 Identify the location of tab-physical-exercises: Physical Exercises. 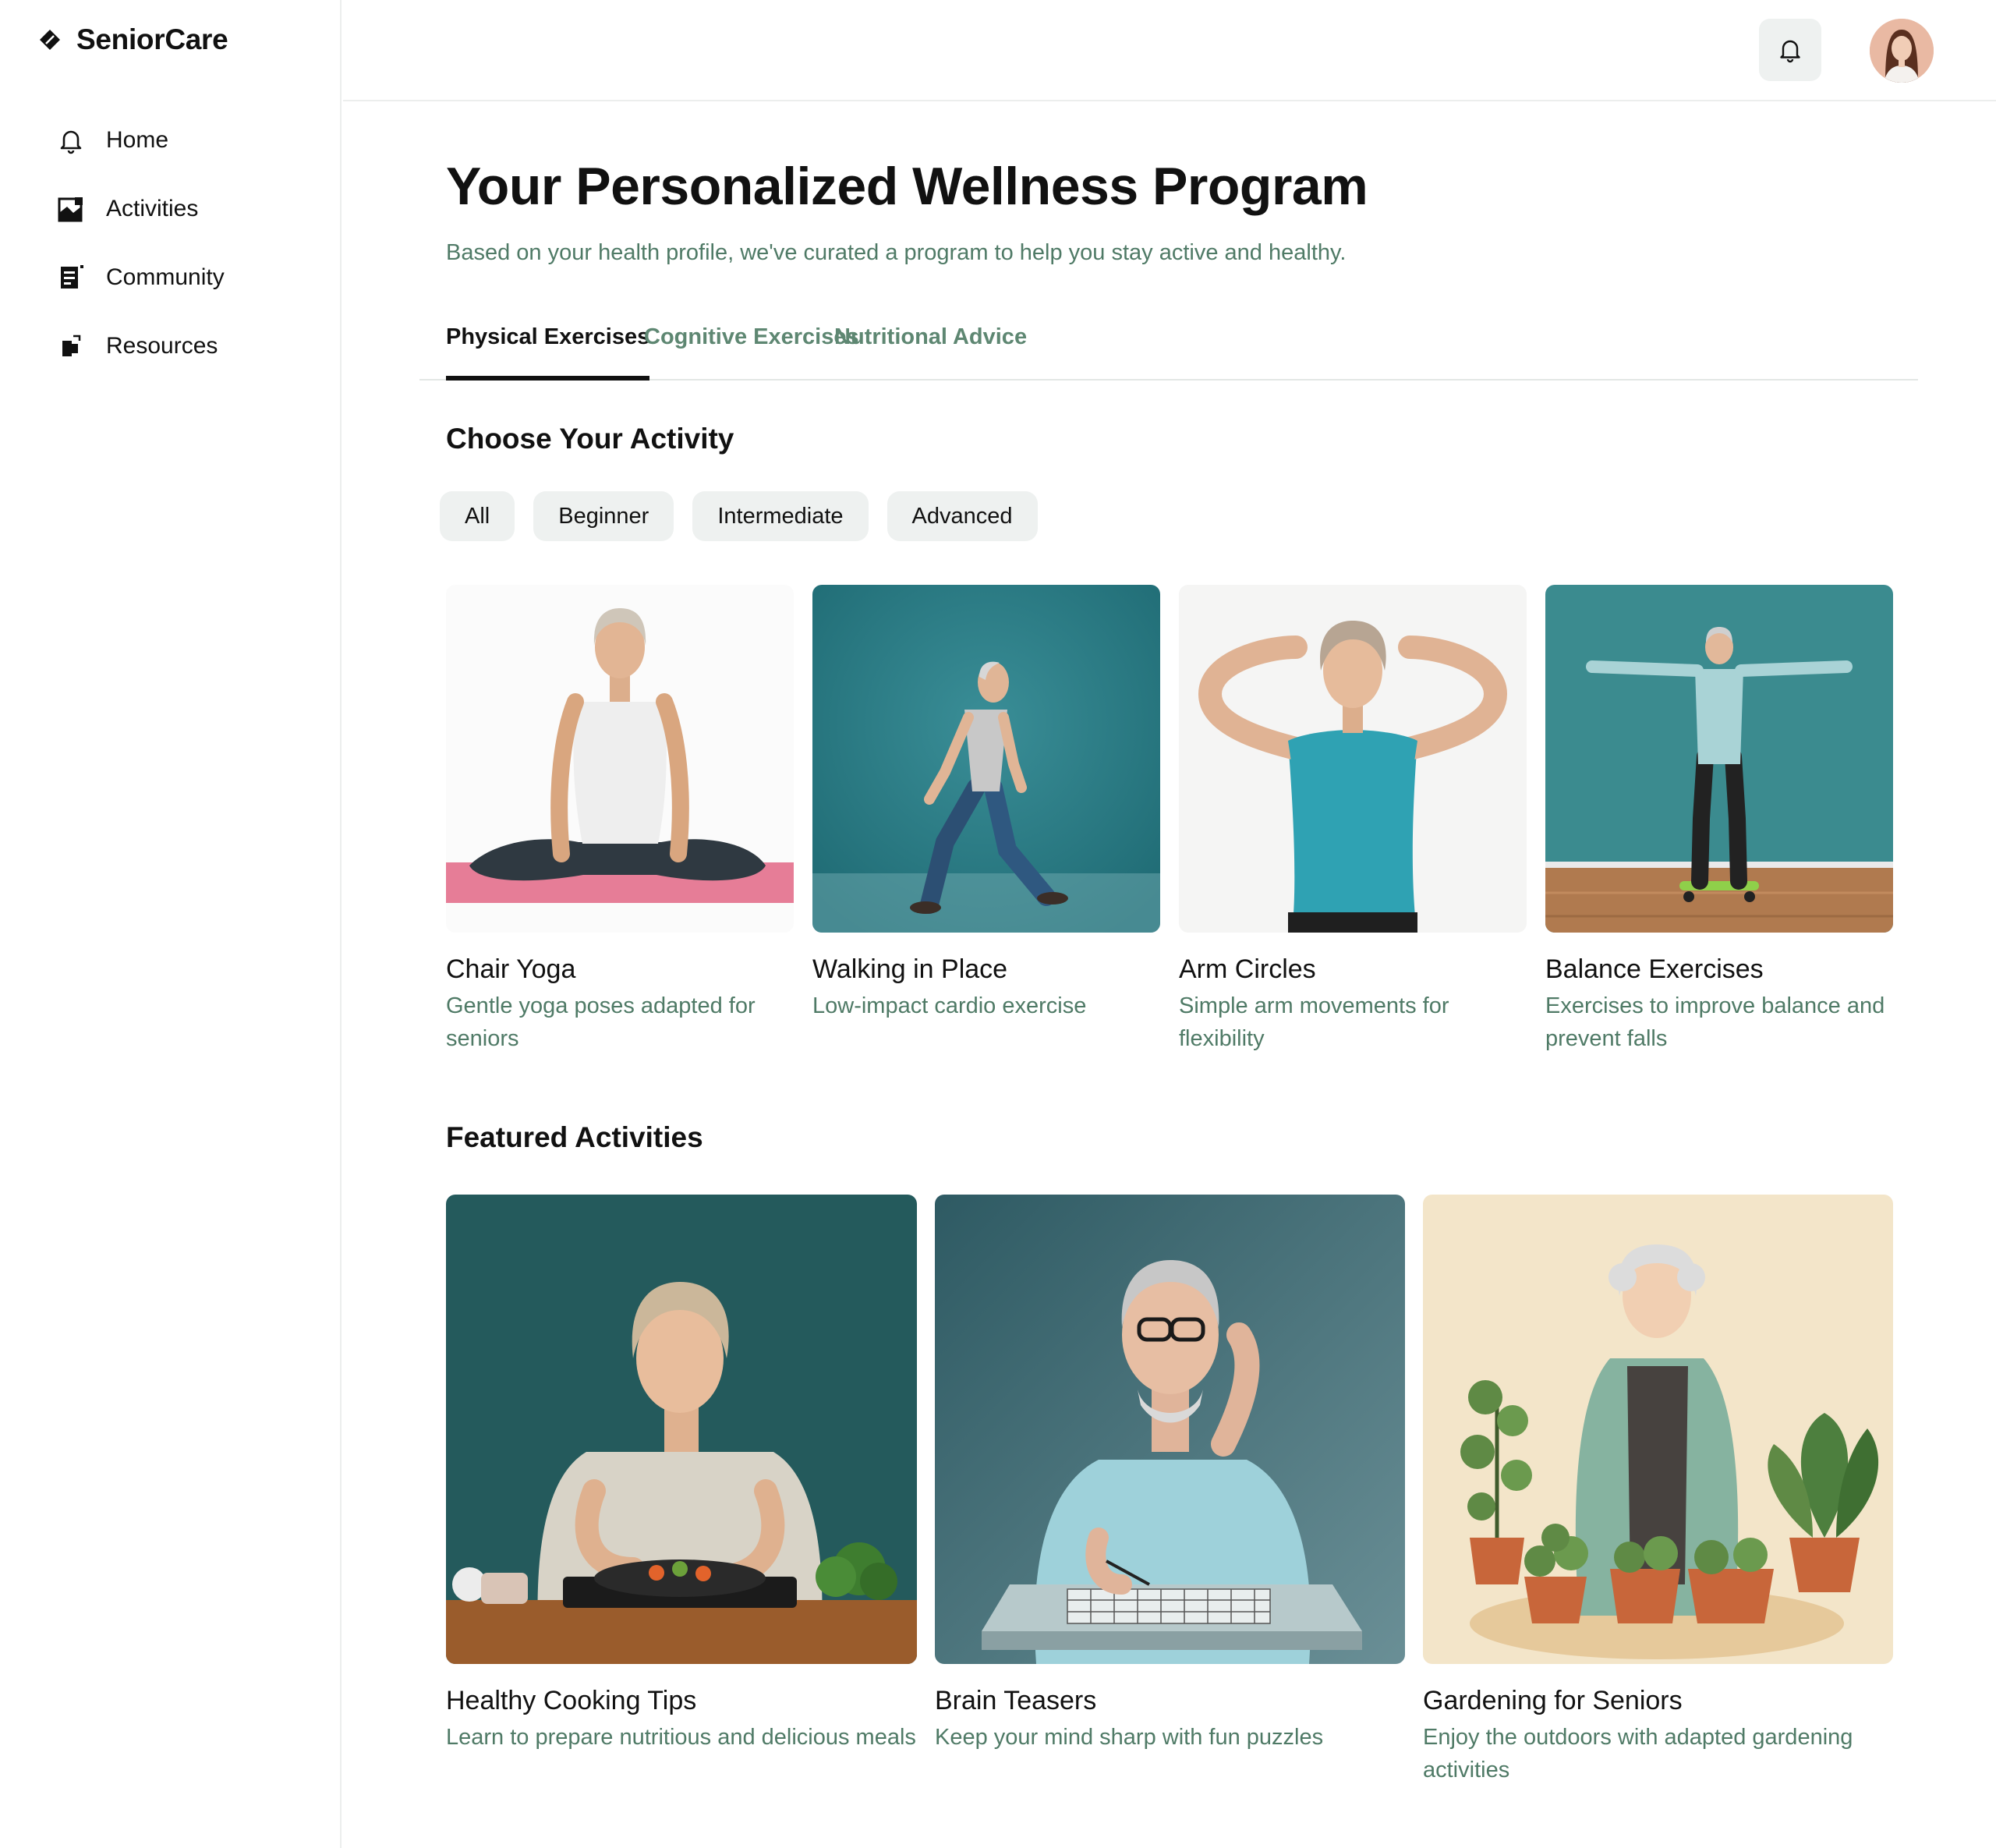
(548, 346).